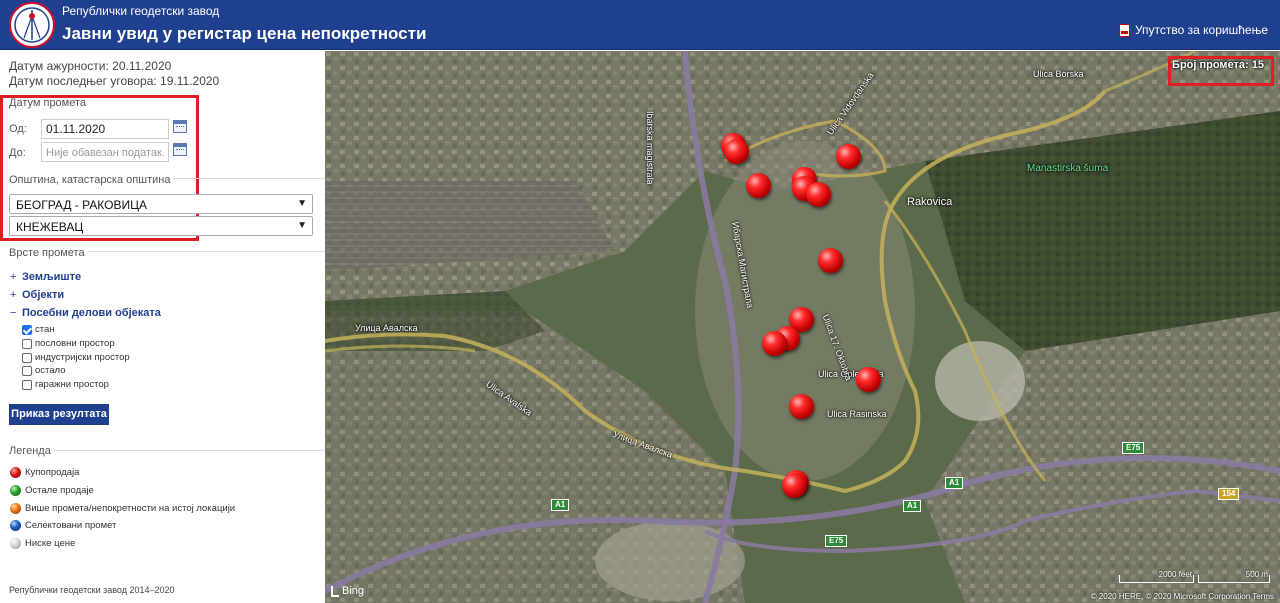 The height and width of the screenshot is (603, 1280). What do you see at coordinates (92, 590) in the screenshot?
I see `footer-copyright: Републички геодетски завод 2014–2020` at bounding box center [92, 590].